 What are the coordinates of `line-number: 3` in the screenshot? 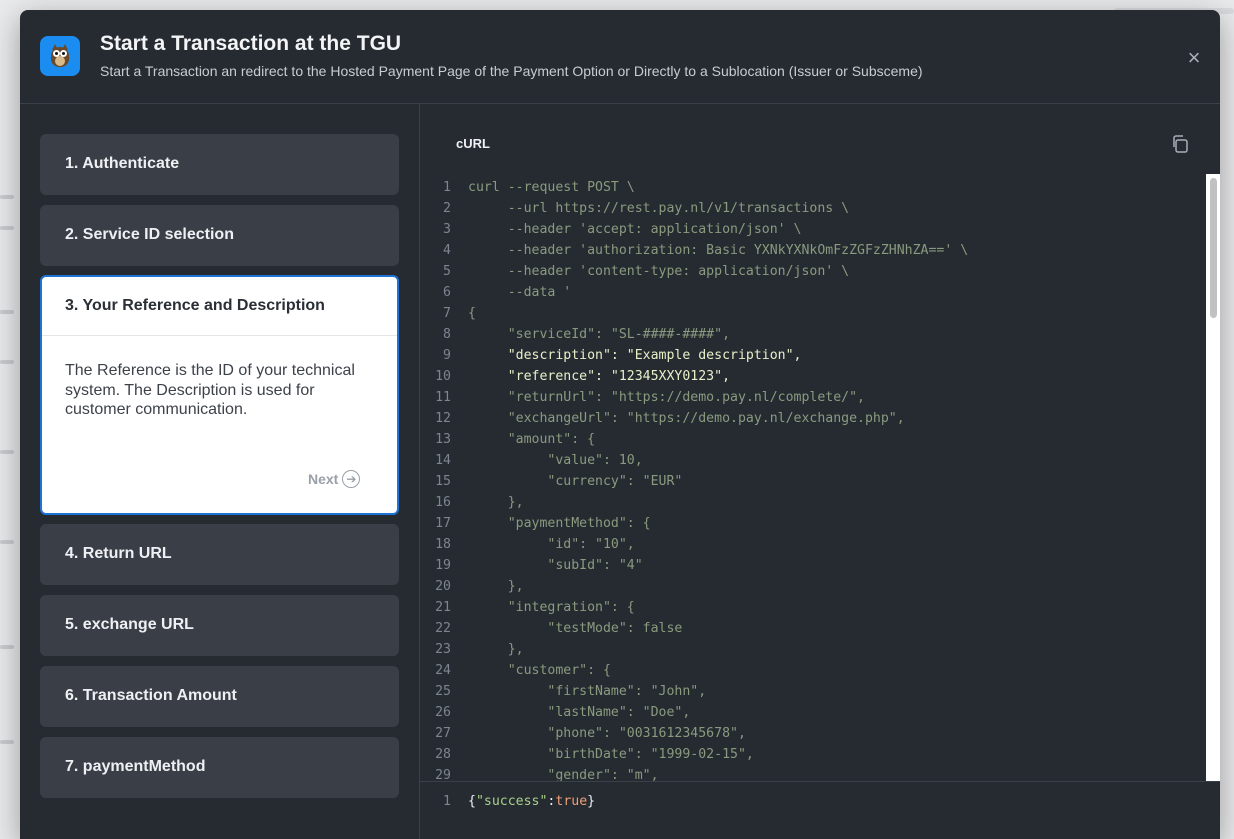 It's located at (447, 229).